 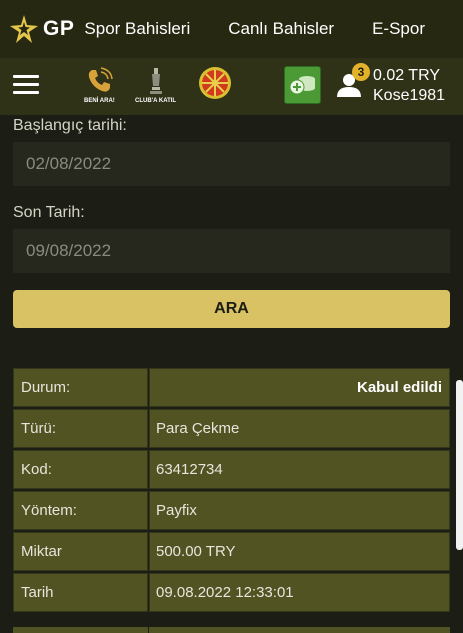 What do you see at coordinates (231, 309) in the screenshot?
I see `search-button: ARA` at bounding box center [231, 309].